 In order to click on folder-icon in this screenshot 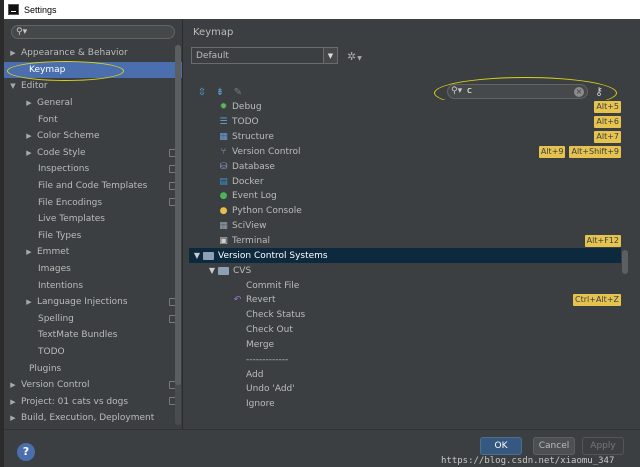, I will do `click(223, 270)`.